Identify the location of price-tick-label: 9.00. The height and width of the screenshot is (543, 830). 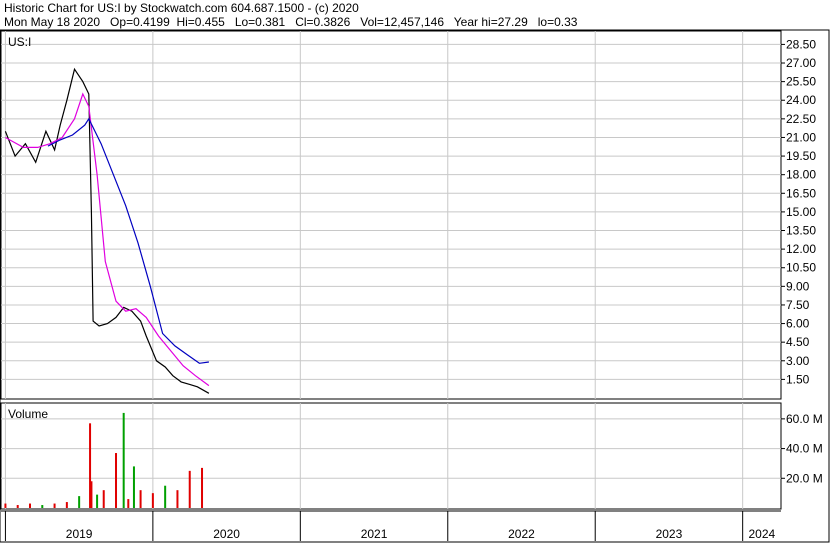
(798, 286).